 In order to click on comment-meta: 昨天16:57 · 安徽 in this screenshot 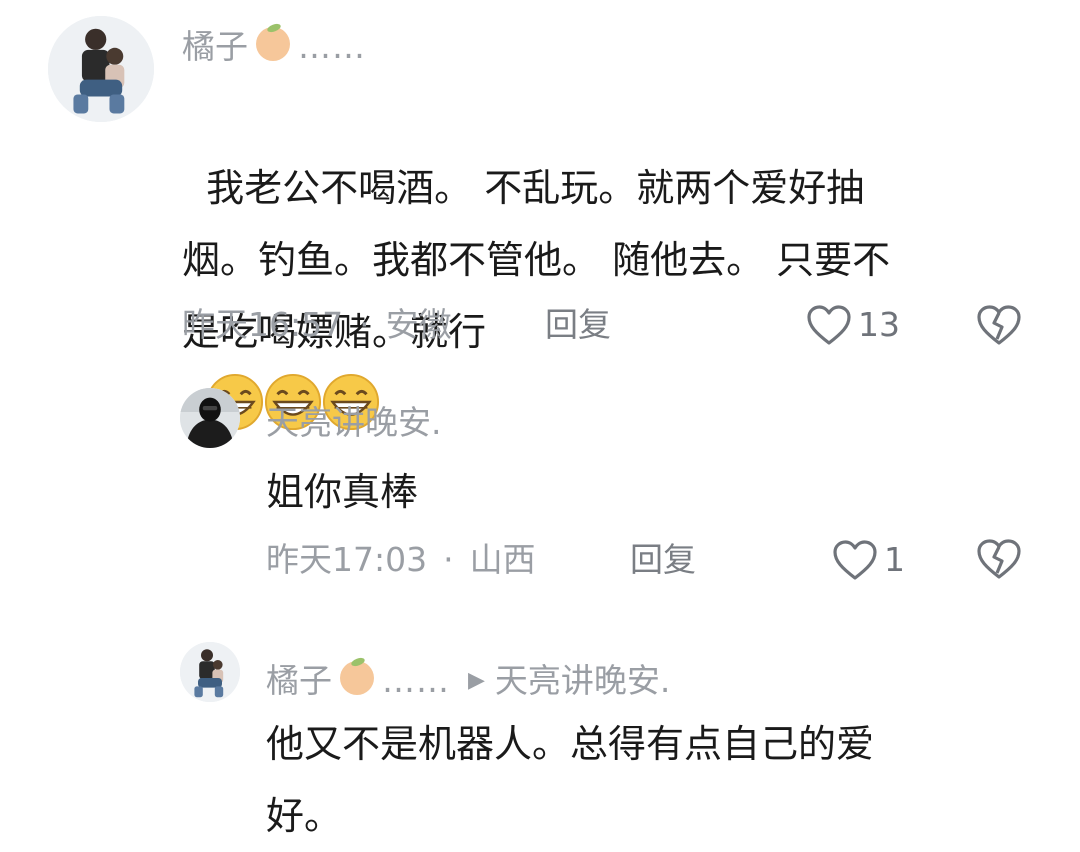, I will do `click(342, 325)`.